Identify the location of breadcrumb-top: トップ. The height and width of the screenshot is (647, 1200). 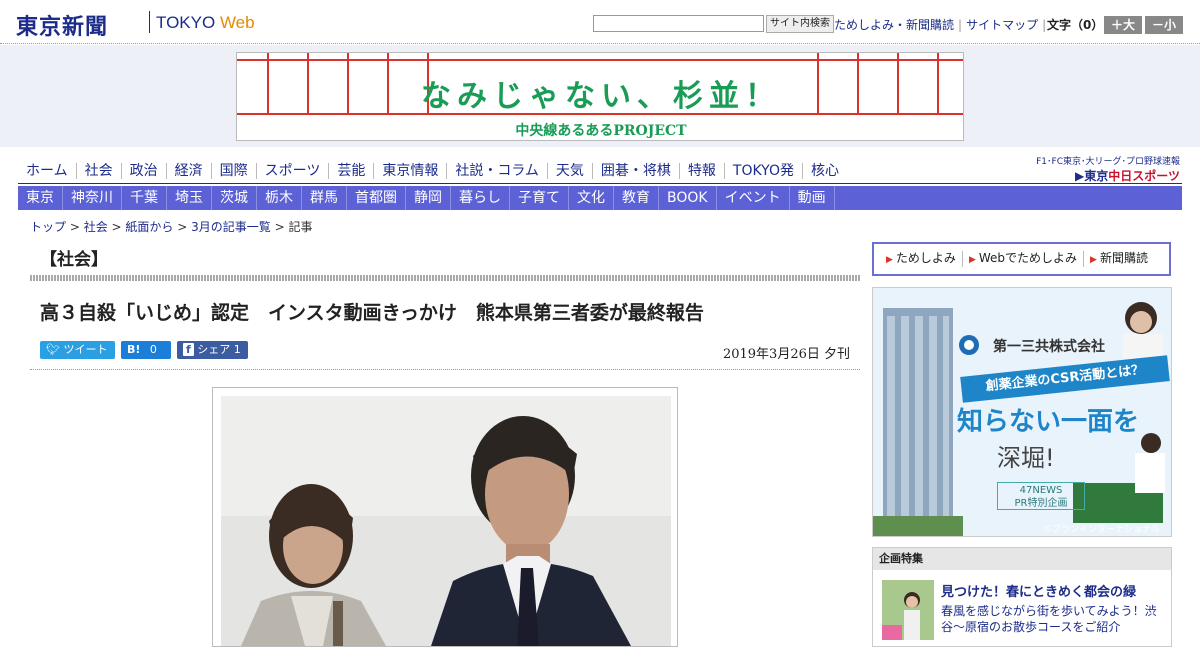
(48, 227).